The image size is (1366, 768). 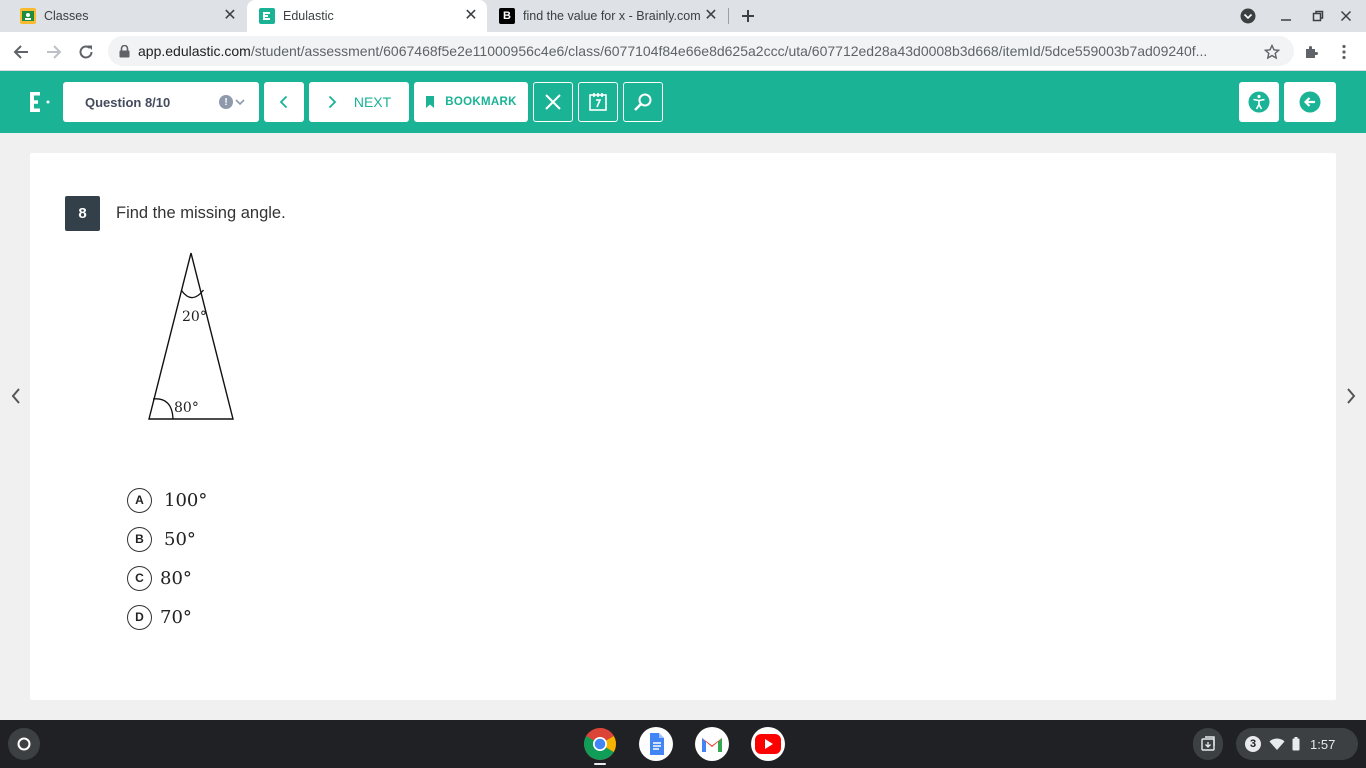 I want to click on tab-brainly: B find the value for x - Brainly.com ✕, so click(x=607, y=16).